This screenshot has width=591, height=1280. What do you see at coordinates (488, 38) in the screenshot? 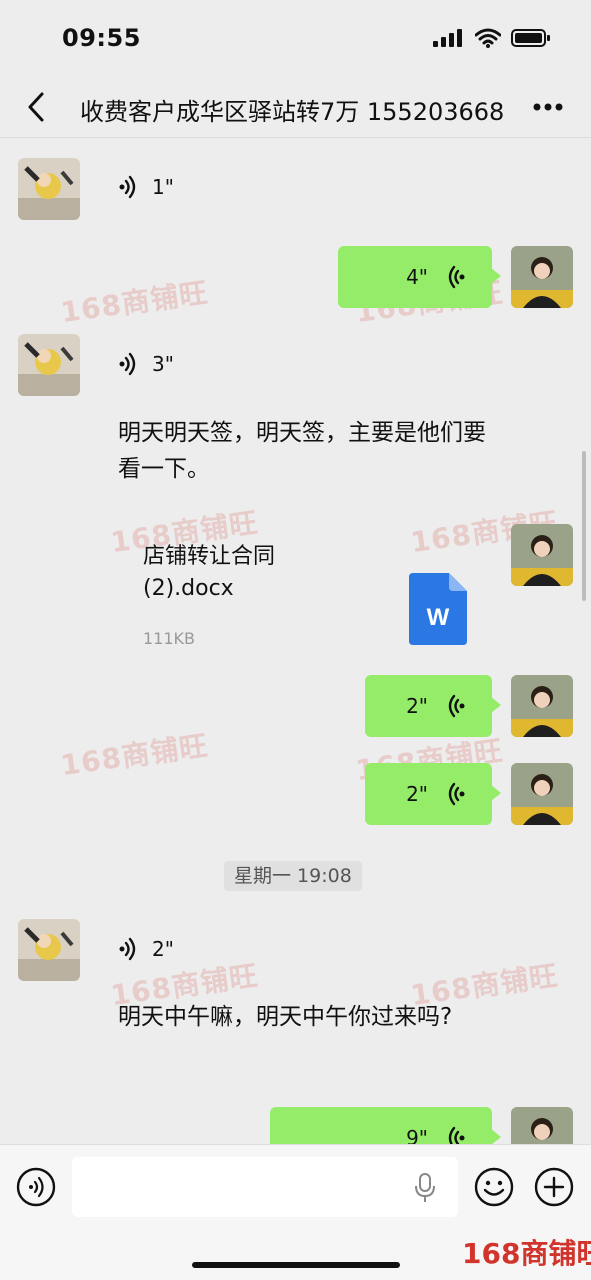
I see `wifi-icon` at bounding box center [488, 38].